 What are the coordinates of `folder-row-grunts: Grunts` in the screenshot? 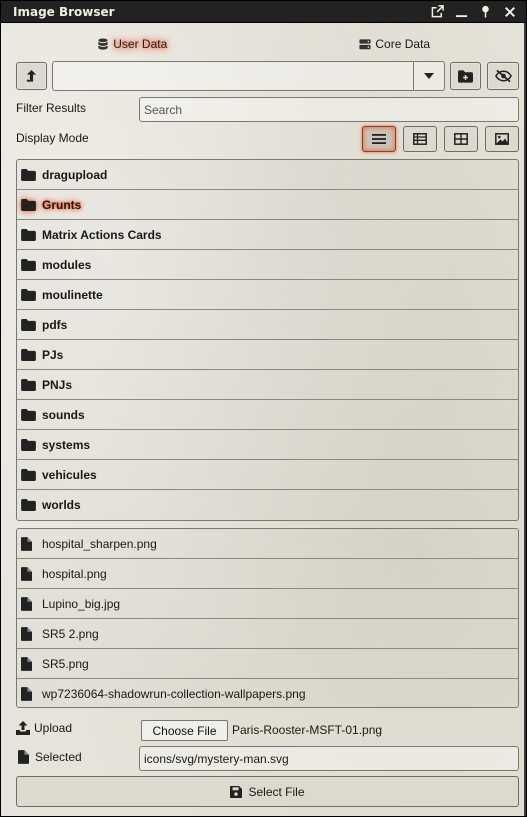 It's located at (267, 205).